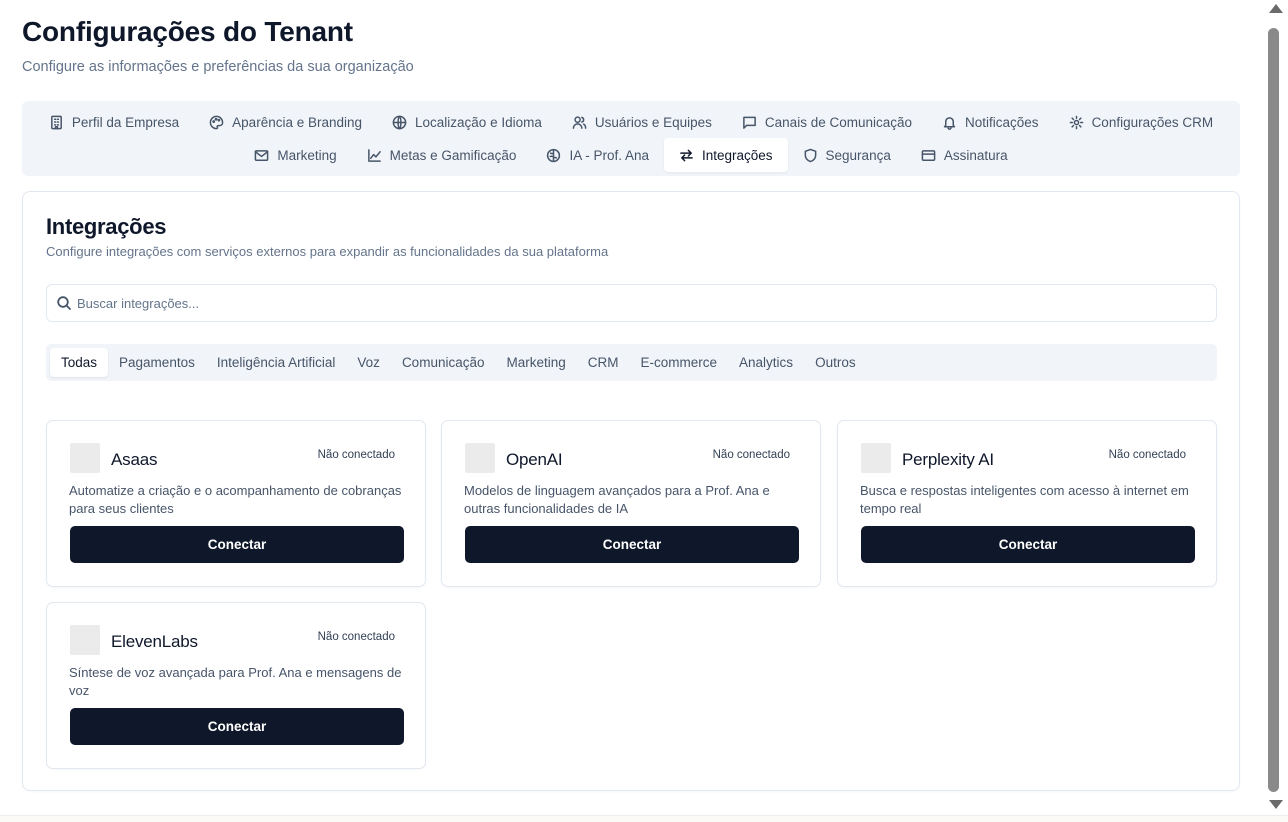 Image resolution: width=1288 pixels, height=822 pixels. Describe the element at coordinates (810, 155) in the screenshot. I see `shield-icon` at that location.